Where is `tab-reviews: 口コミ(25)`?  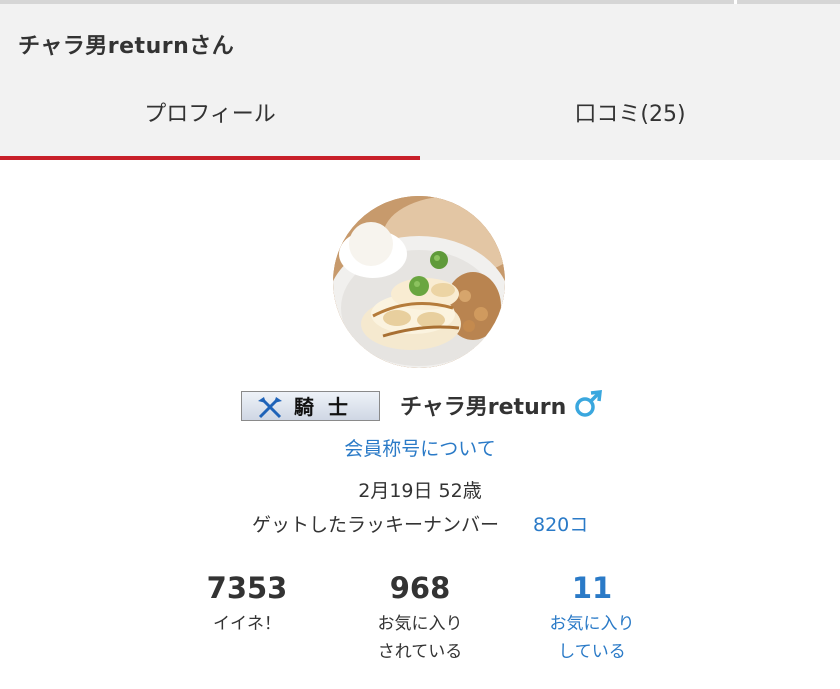 tab-reviews: 口コミ(25) is located at coordinates (630, 123).